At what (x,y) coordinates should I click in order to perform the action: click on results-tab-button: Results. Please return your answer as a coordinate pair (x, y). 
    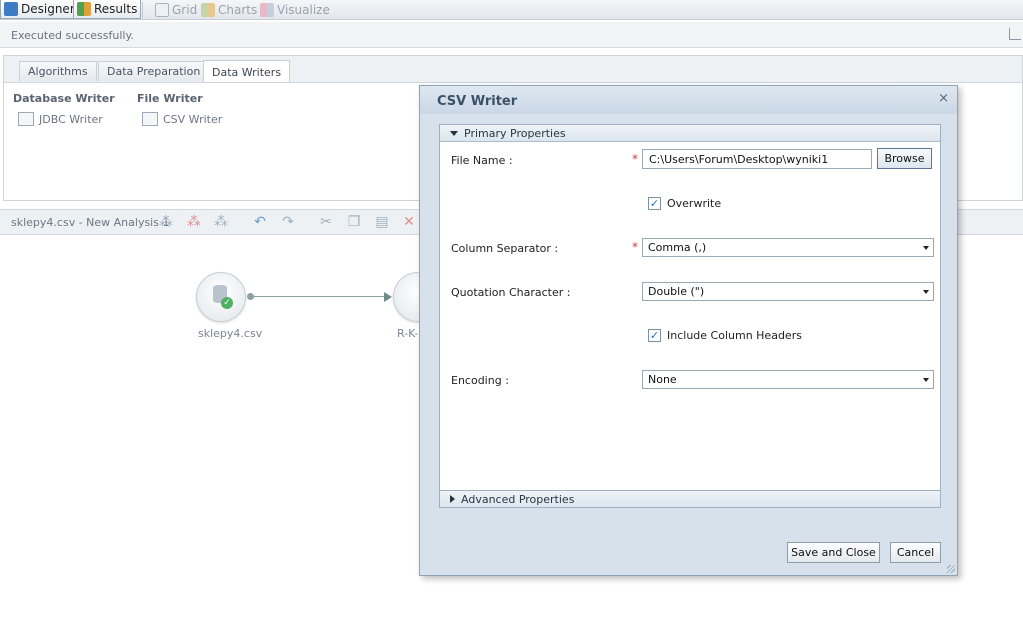
    Looking at the image, I should click on (107, 9).